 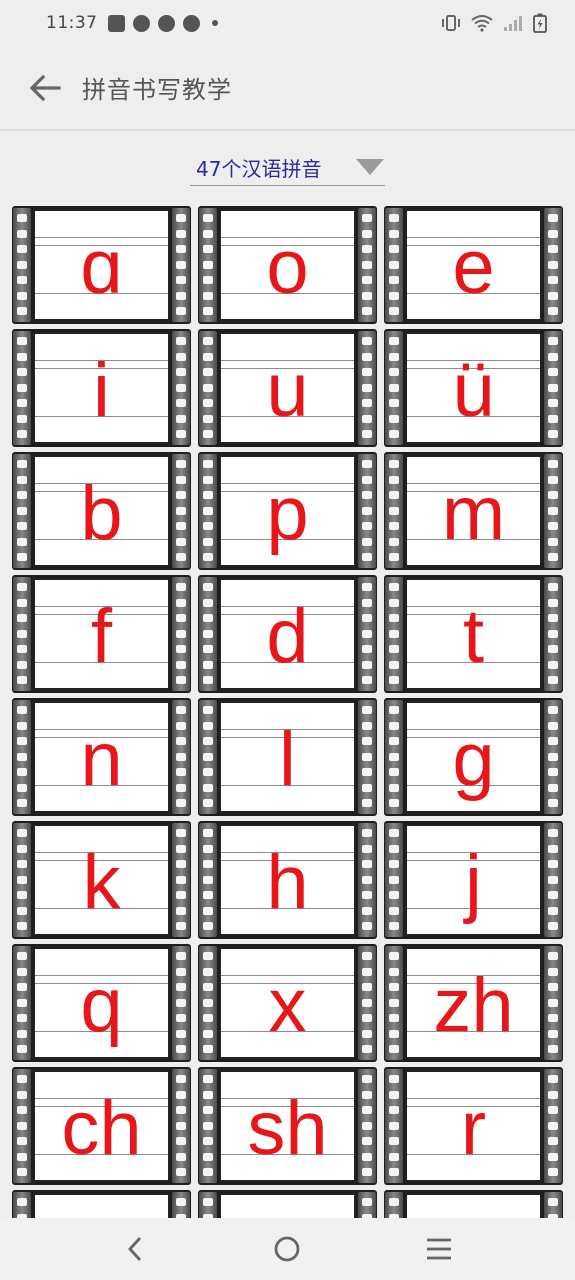 What do you see at coordinates (259, 169) in the screenshot?
I see `spinner-selected-value: 47个汉语拼音` at bounding box center [259, 169].